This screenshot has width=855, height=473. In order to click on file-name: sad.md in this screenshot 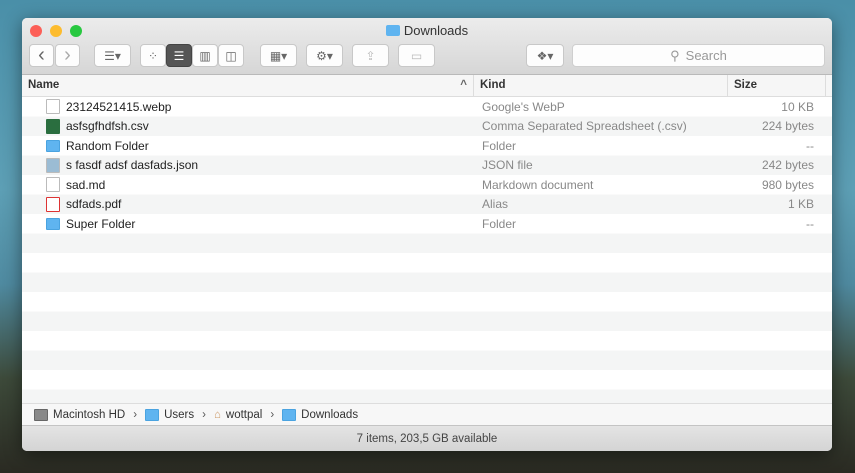, I will do `click(86, 184)`.